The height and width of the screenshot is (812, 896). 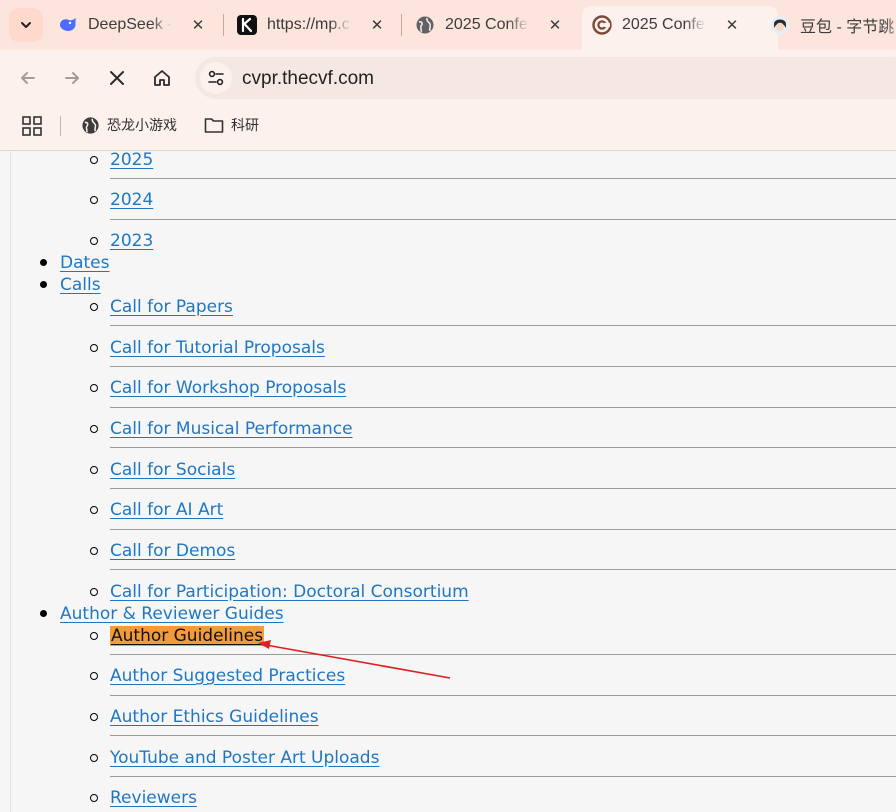 I want to click on tab-title: https://mp.c, so click(x=308, y=24).